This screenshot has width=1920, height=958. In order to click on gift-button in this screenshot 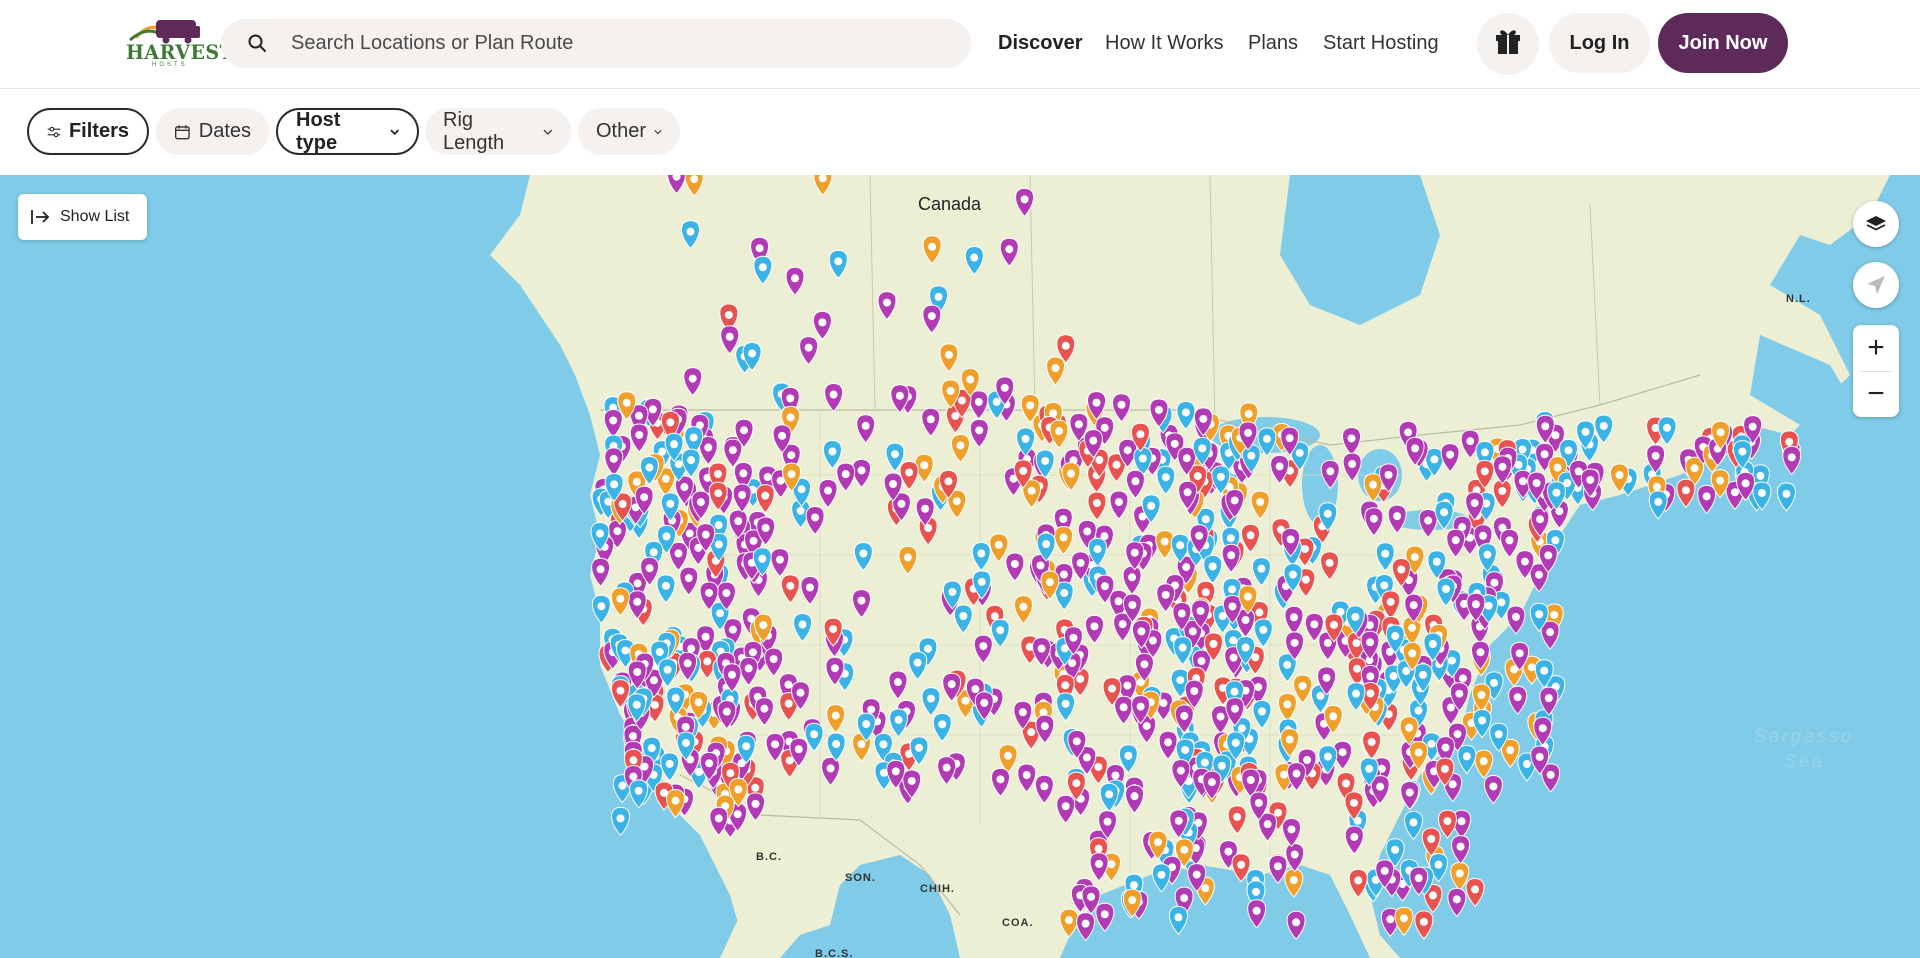, I will do `click(1508, 44)`.